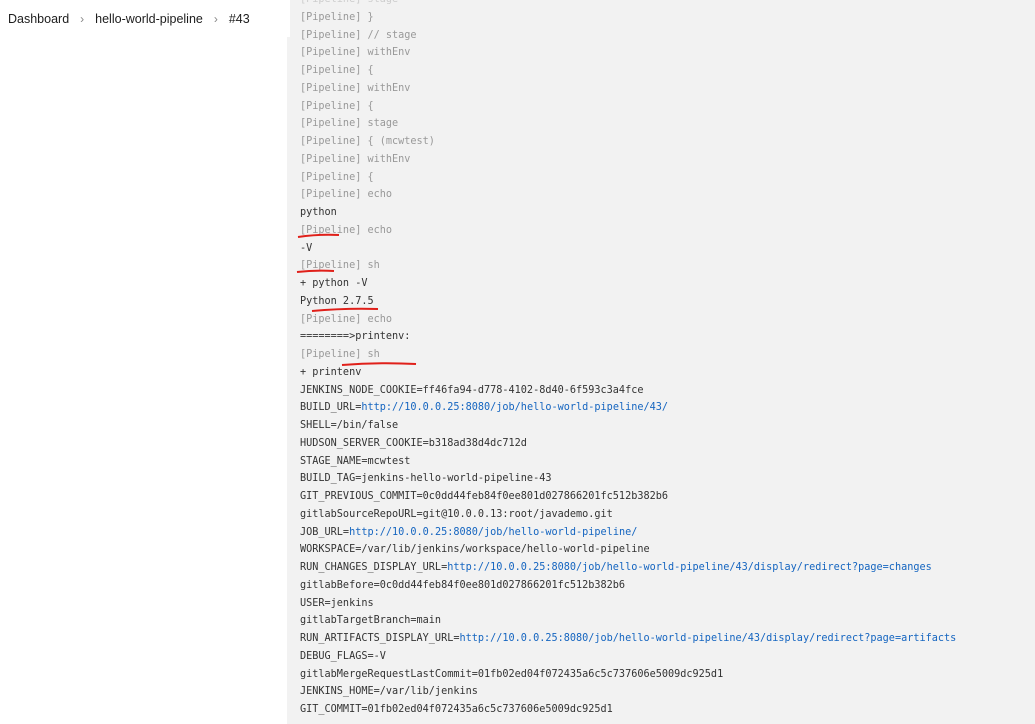 The width and height of the screenshot is (1035, 724). Describe the element at coordinates (628, 621) in the screenshot. I see `console-line: gitlabTargetBranch=main` at that location.